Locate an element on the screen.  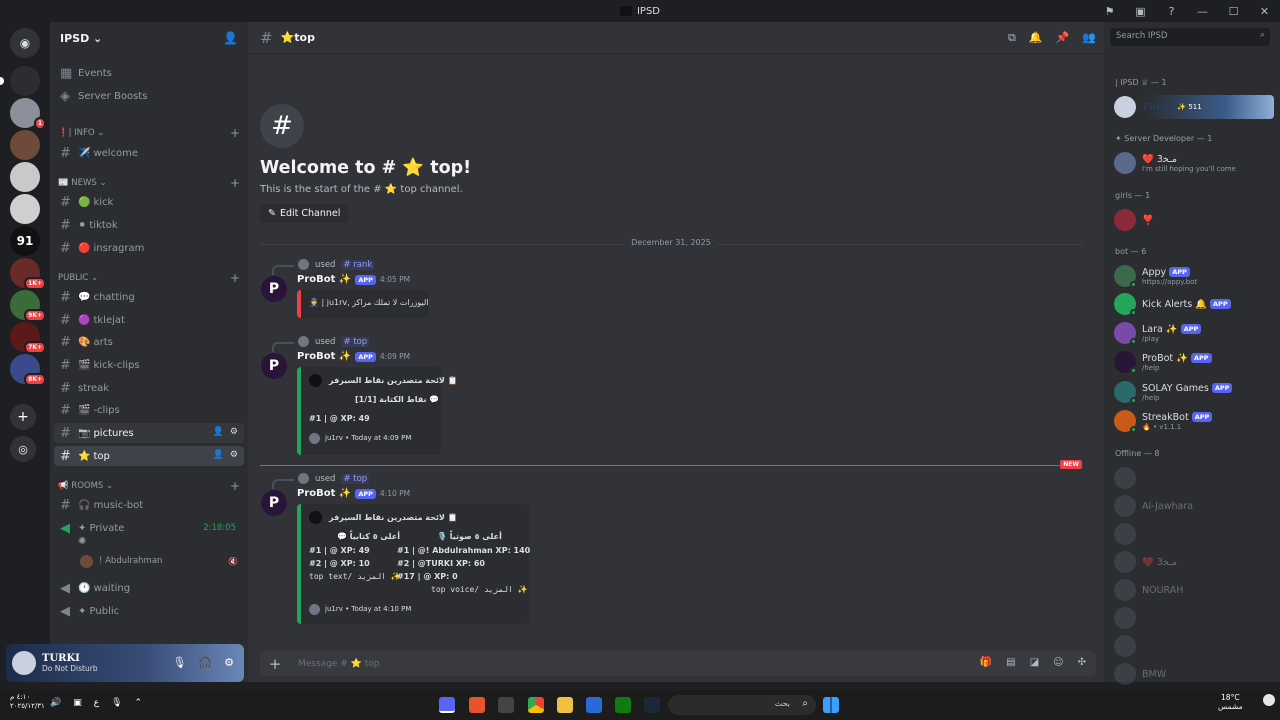
user-panel: TURKI Do Not Disturb 🎙 🎧 ⚙ is located at coordinates (125, 663).